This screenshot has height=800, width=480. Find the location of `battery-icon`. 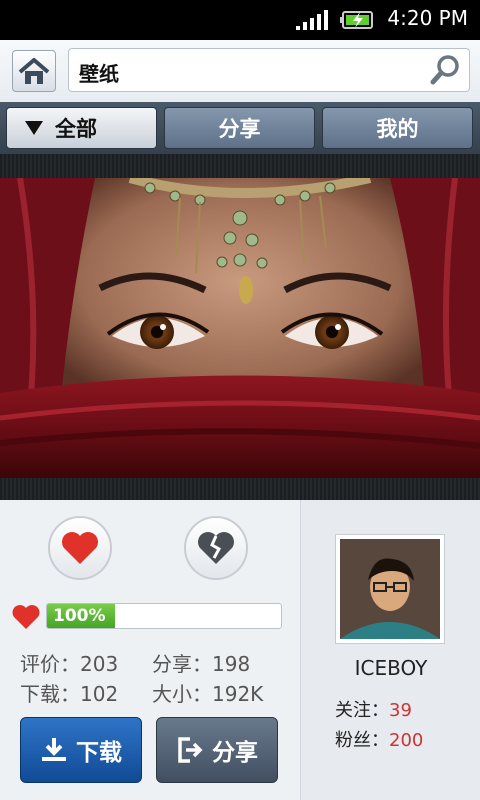

battery-icon is located at coordinates (356, 20).